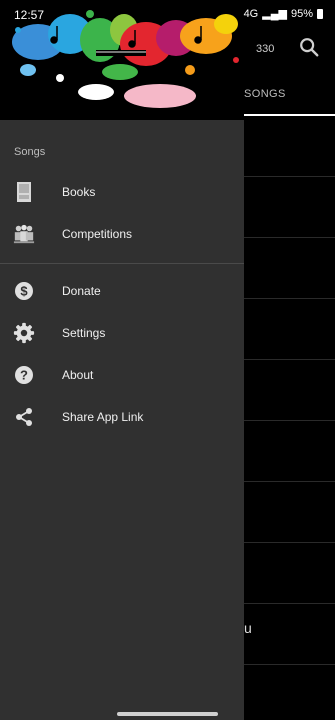  I want to click on drawer-divider, so click(122, 263).